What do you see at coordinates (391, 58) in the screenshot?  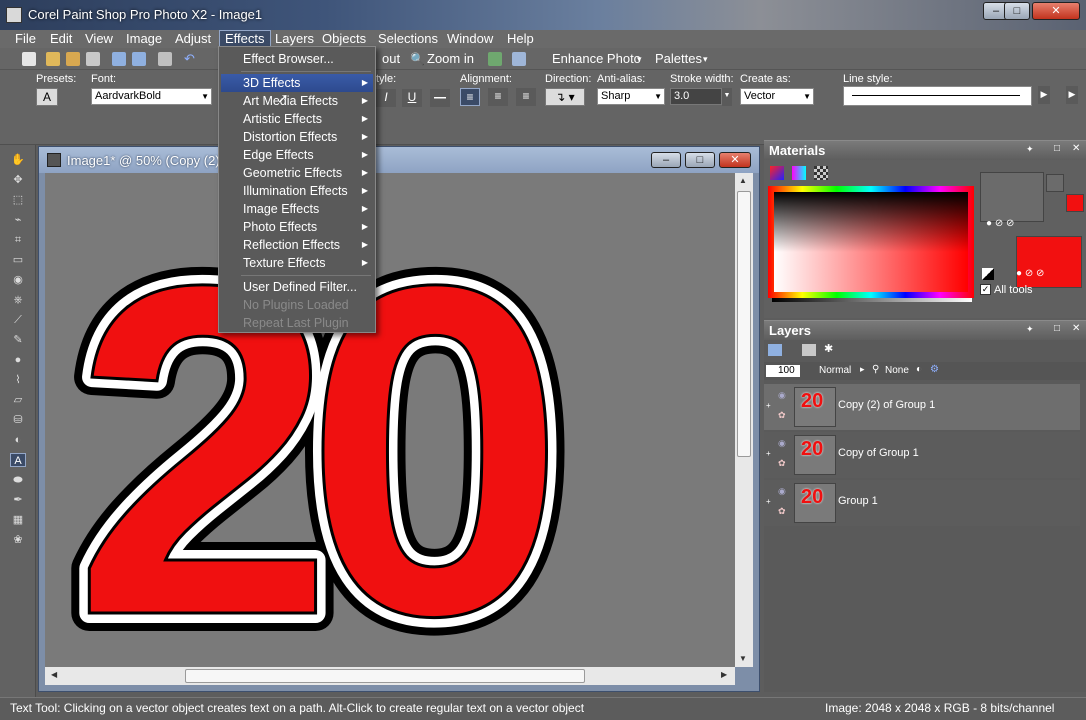 I see `zoom-out-label: out` at bounding box center [391, 58].